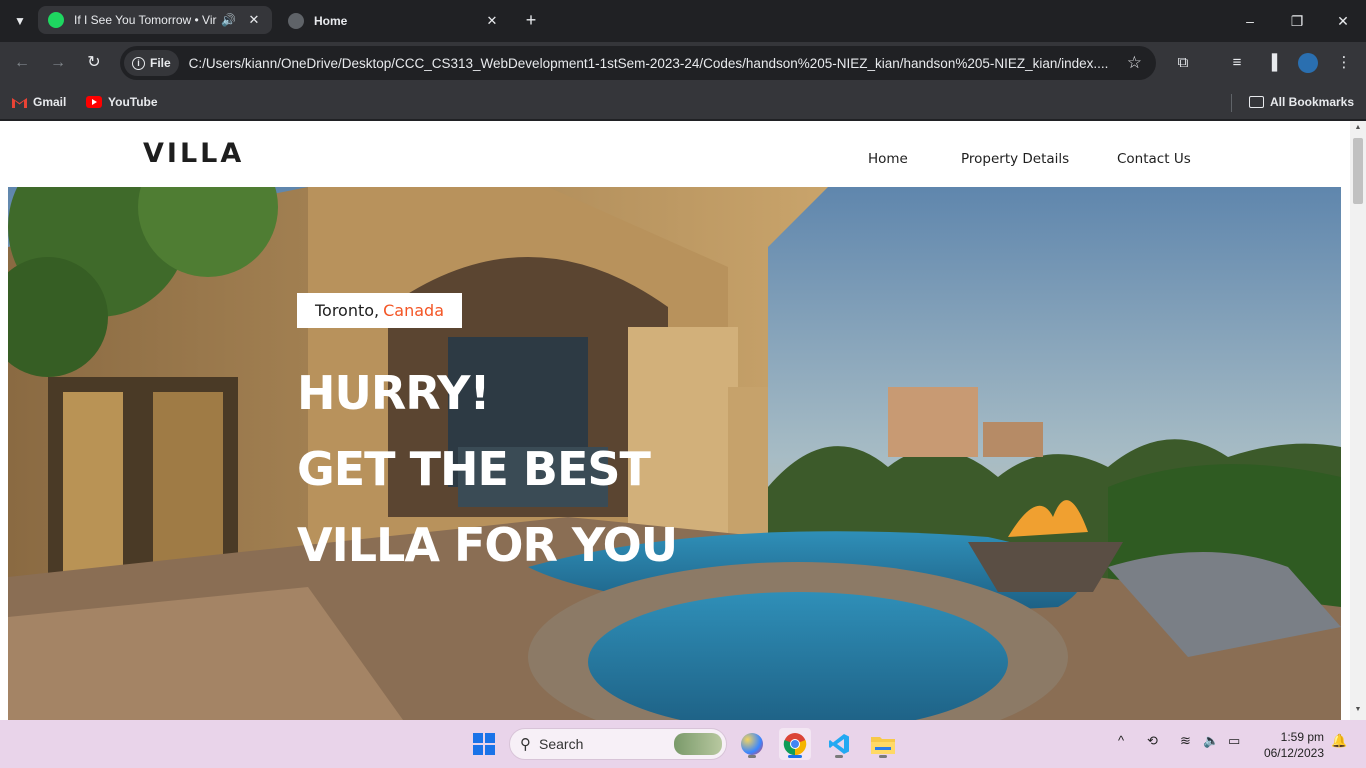 The width and height of the screenshot is (1366, 768). What do you see at coordinates (1121, 740) in the screenshot?
I see `show-hidden-icons-chevron-icon: ^` at bounding box center [1121, 740].